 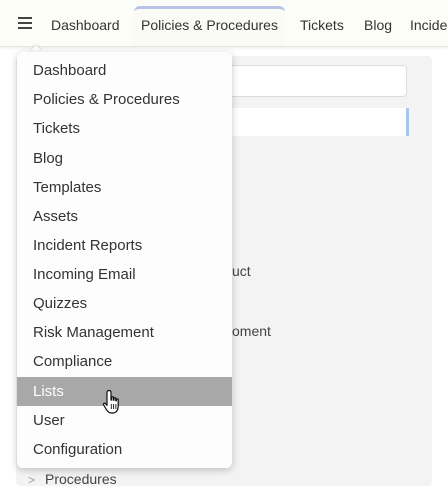 I want to click on menu-item-dashboard: Dashboard, so click(x=124, y=70).